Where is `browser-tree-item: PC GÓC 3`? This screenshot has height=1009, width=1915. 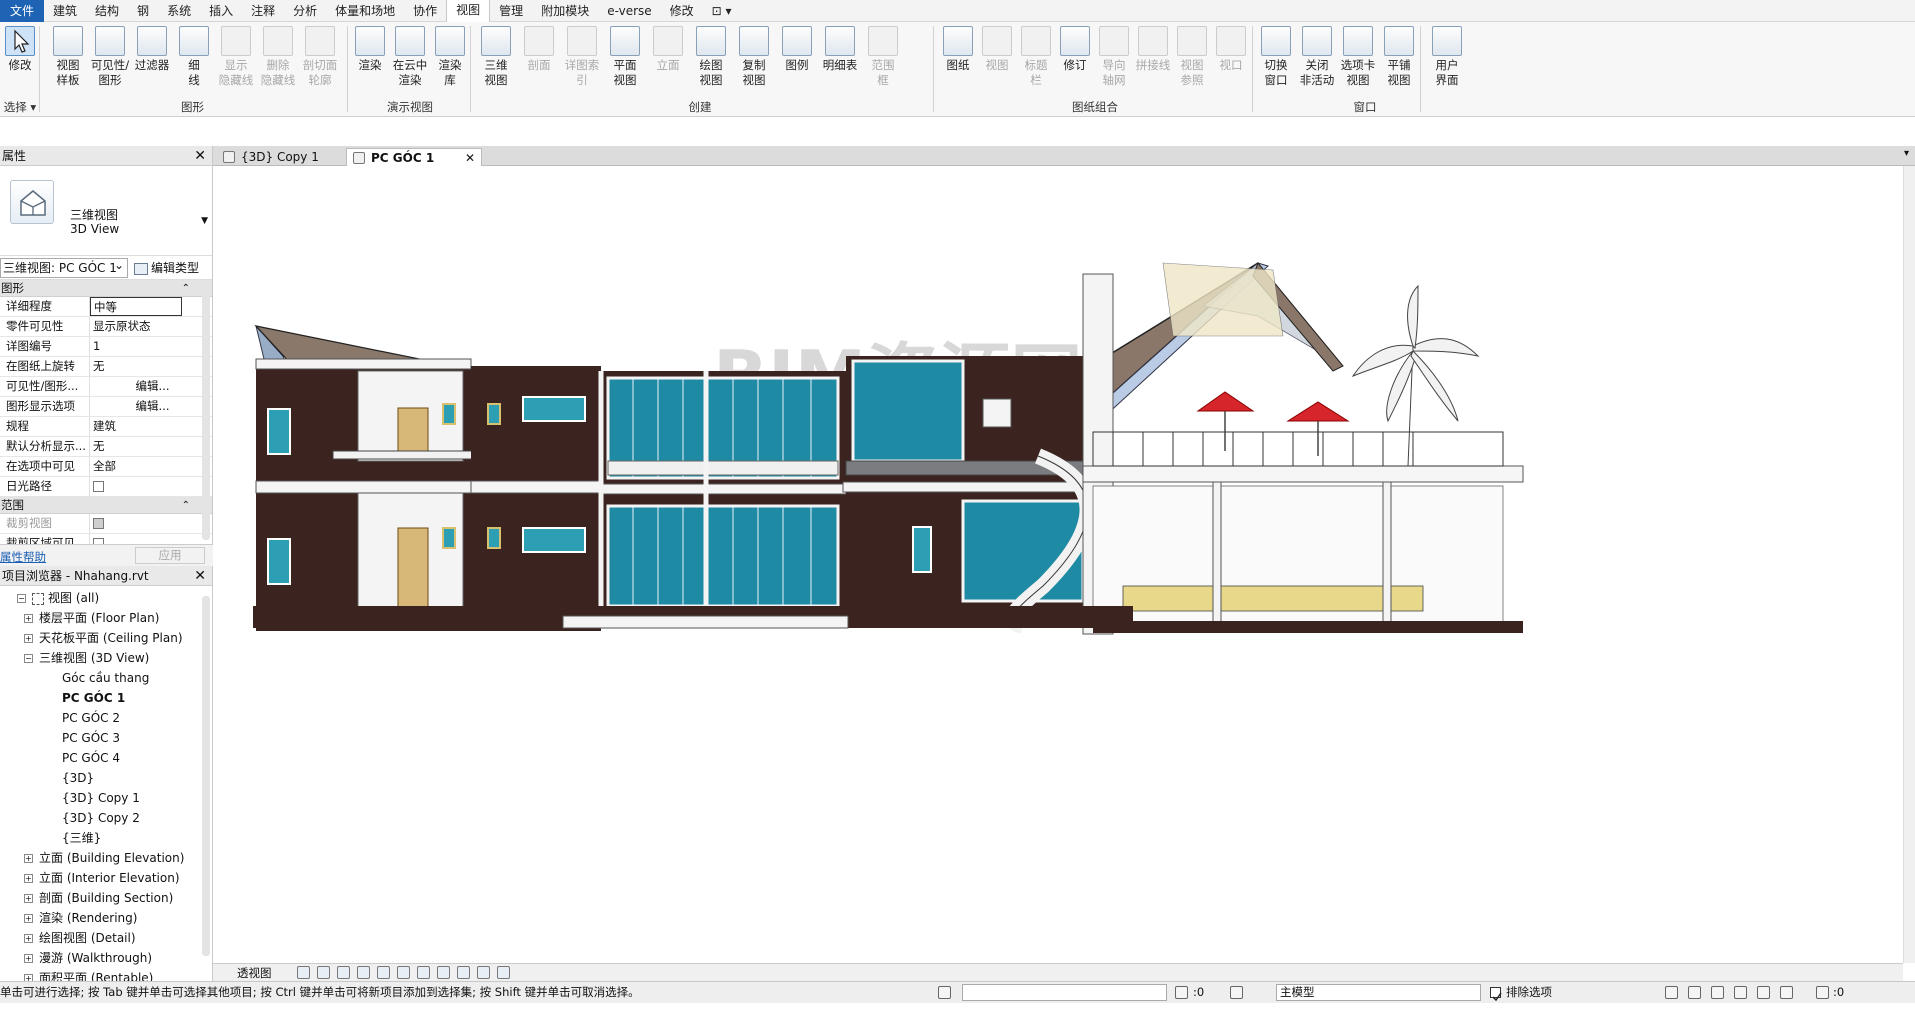 browser-tree-item: PC GÓC 3 is located at coordinates (106, 738).